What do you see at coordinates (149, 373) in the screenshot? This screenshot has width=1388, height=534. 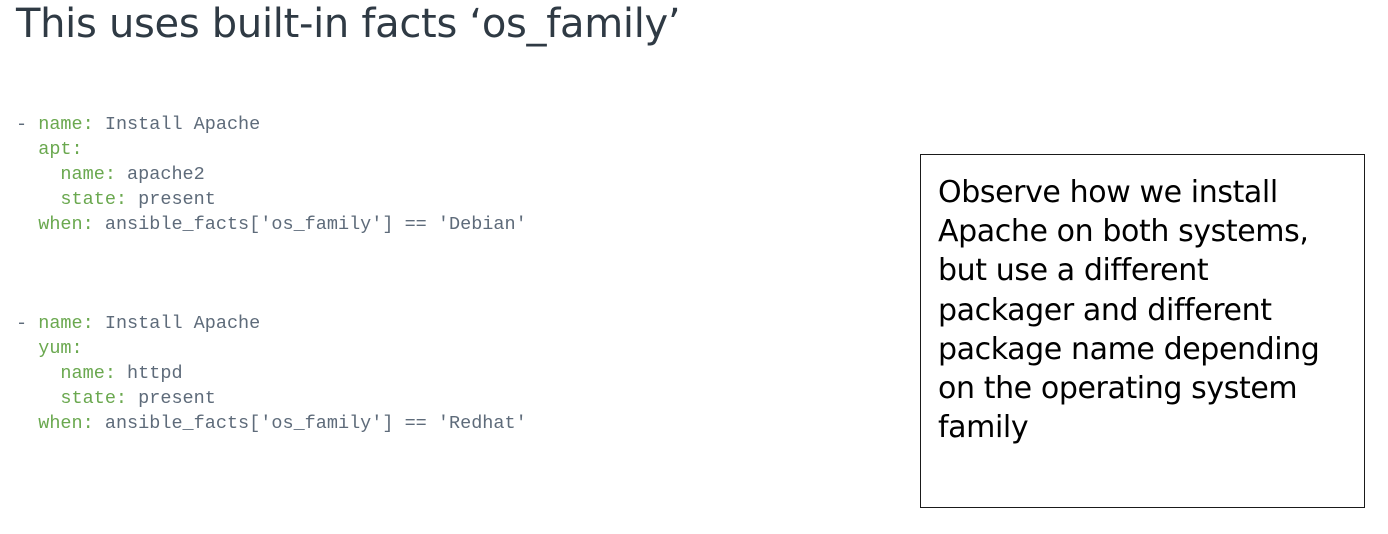 I see `yaml-value: httpd` at bounding box center [149, 373].